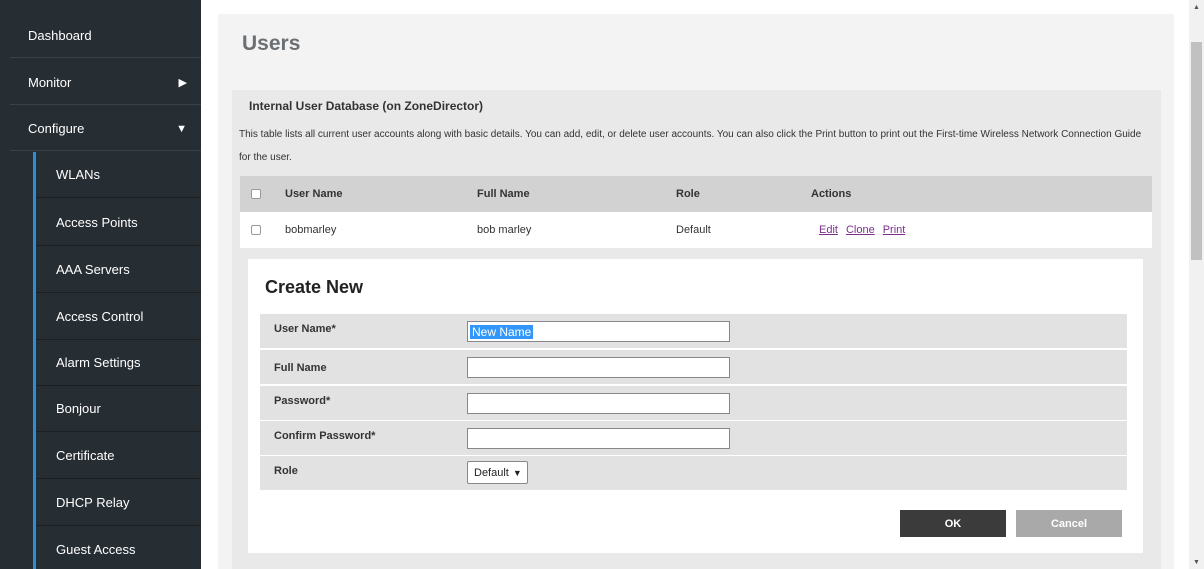 This screenshot has height=569, width=1204. I want to click on sidebar-item-guest-access: Guest Access, so click(118, 548).